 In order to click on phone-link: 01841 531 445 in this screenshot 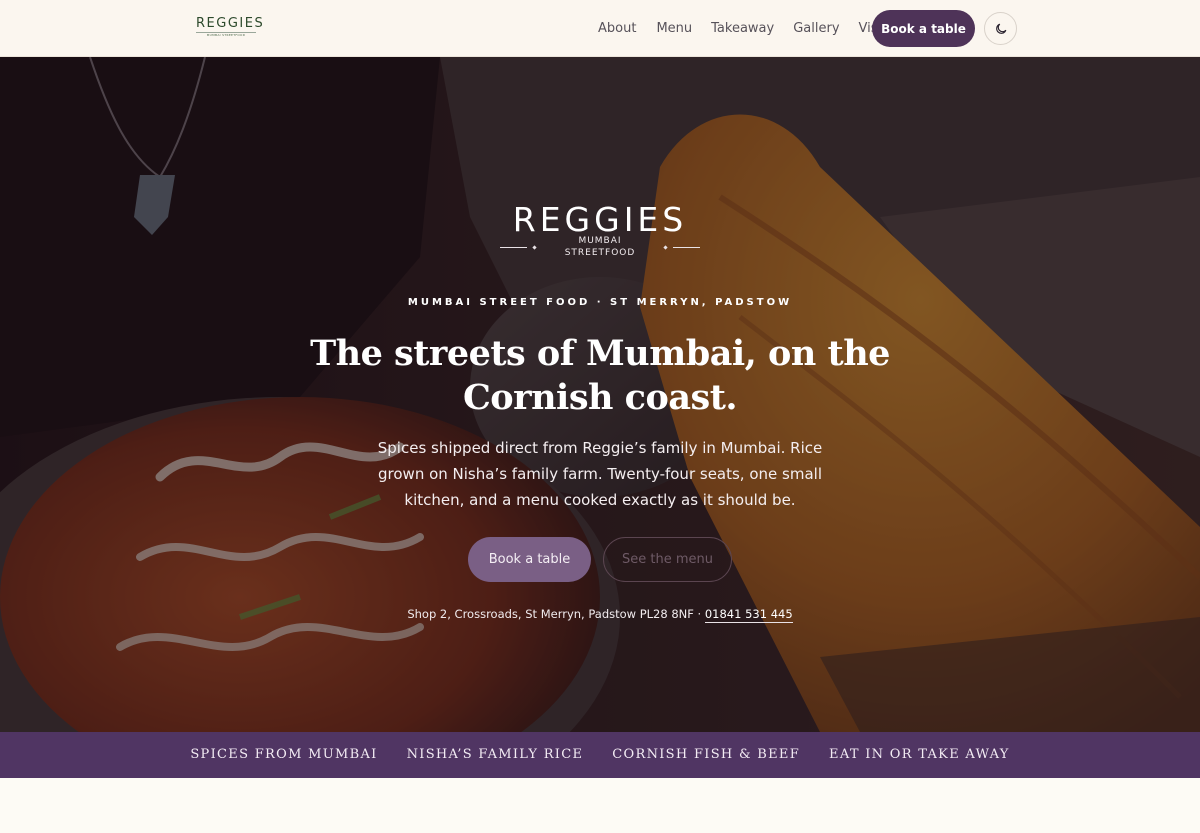, I will do `click(748, 615)`.